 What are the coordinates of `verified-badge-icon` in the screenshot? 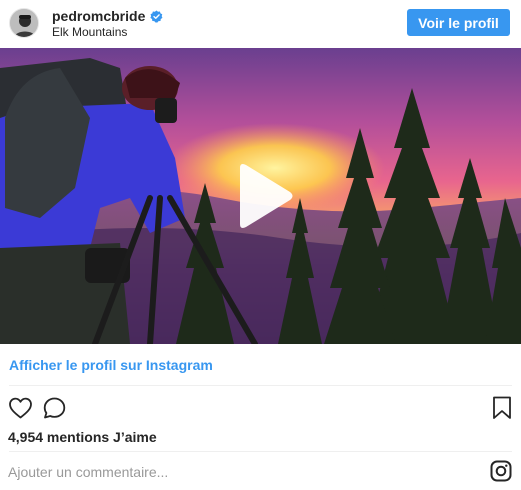 It's located at (156, 16).